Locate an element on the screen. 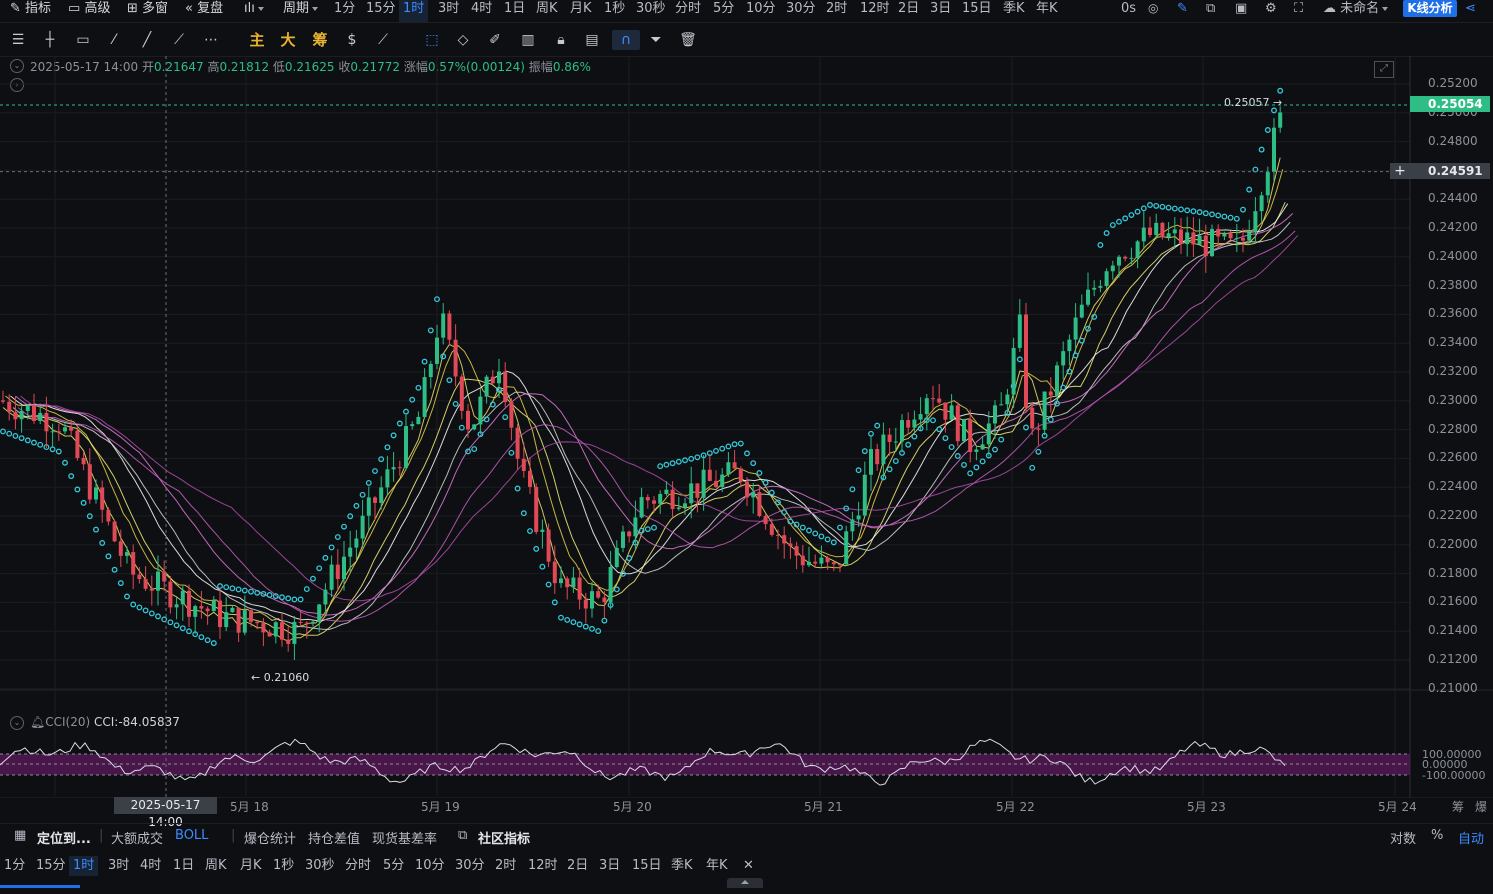 The image size is (1493, 894). advanced-menu: ▭ 高级 is located at coordinates (89, 11).